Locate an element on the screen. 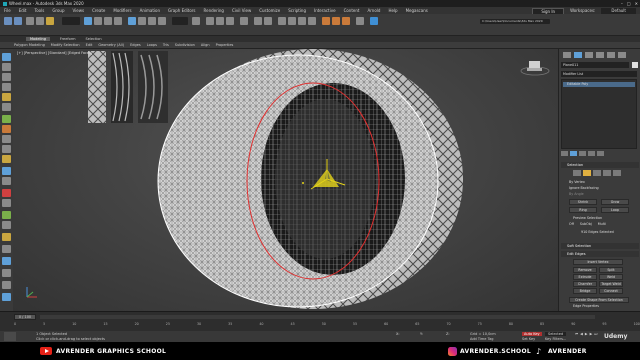 The image size is (640, 360). ring-button: Ring is located at coordinates (583, 210).